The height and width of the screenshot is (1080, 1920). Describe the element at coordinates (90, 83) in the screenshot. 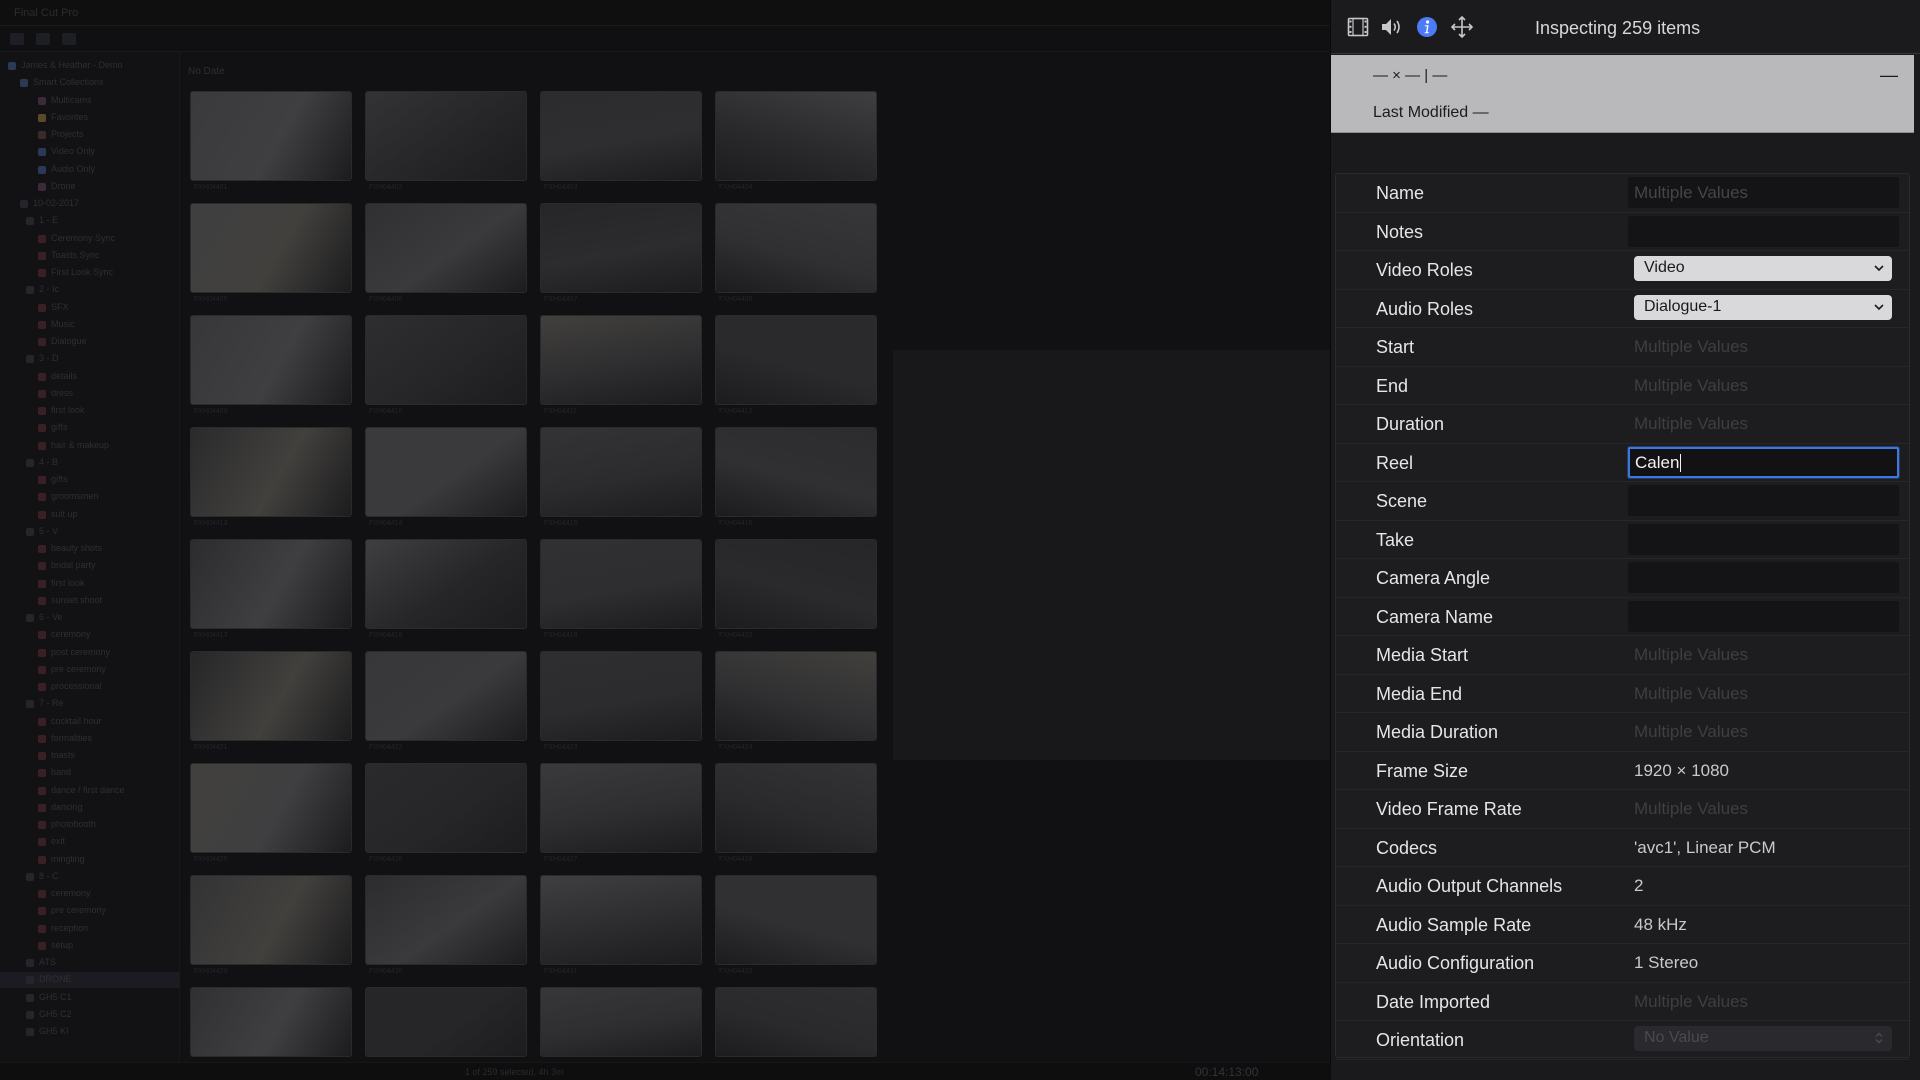

I see `sidebar-item: Smart Collections` at that location.